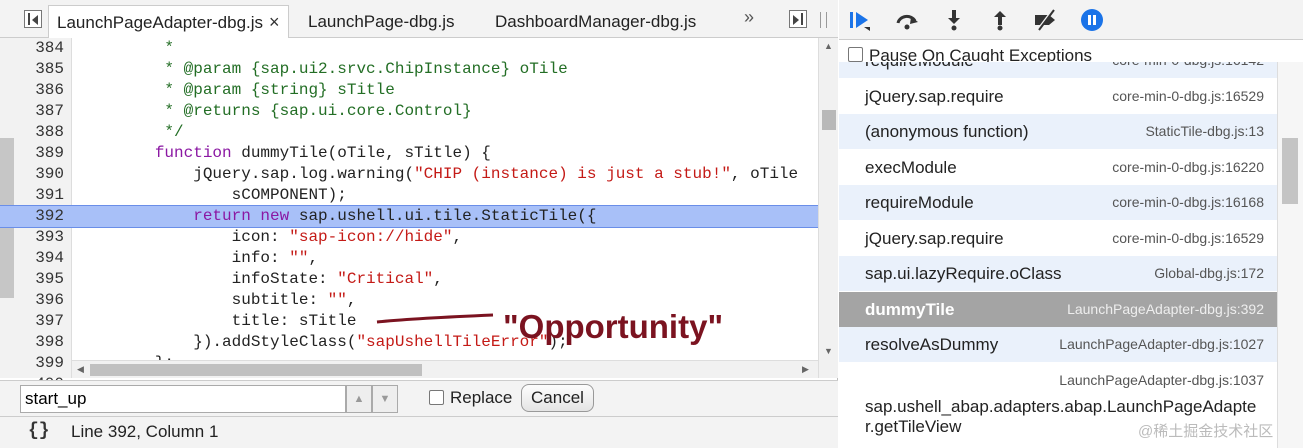 The height and width of the screenshot is (448, 1303). Describe the element at coordinates (1188, 167) in the screenshot. I see `call-frame-location: core-min-0-dbg.js:16220` at that location.